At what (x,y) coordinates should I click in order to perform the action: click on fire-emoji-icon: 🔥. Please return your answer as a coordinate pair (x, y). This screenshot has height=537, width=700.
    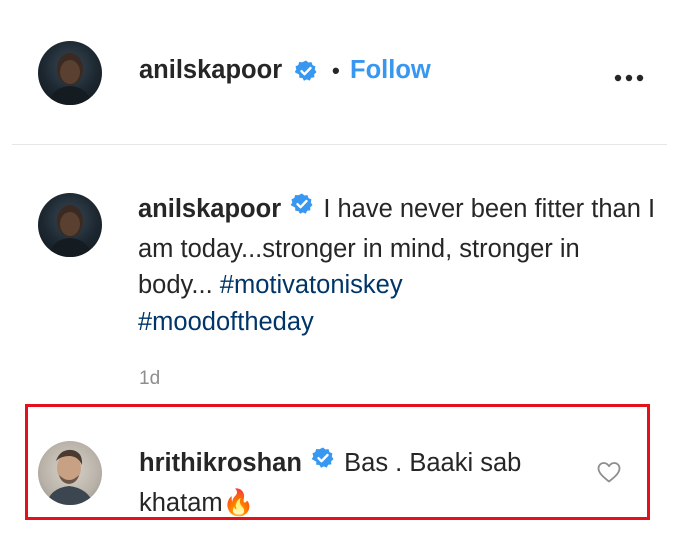
    Looking at the image, I should click on (238, 502).